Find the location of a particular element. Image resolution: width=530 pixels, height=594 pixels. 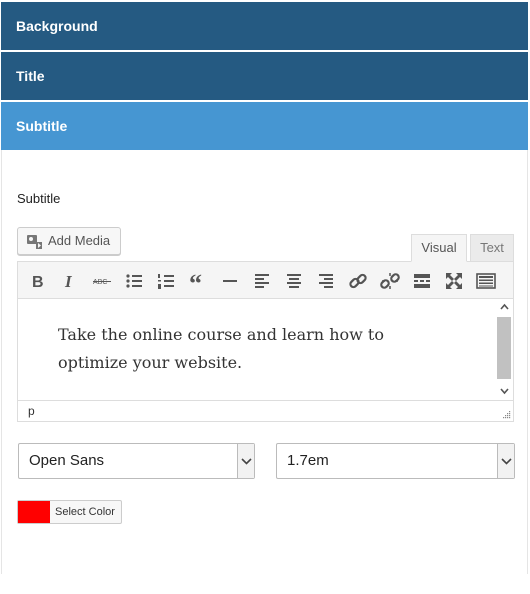

align-center-button is located at coordinates (294, 281).